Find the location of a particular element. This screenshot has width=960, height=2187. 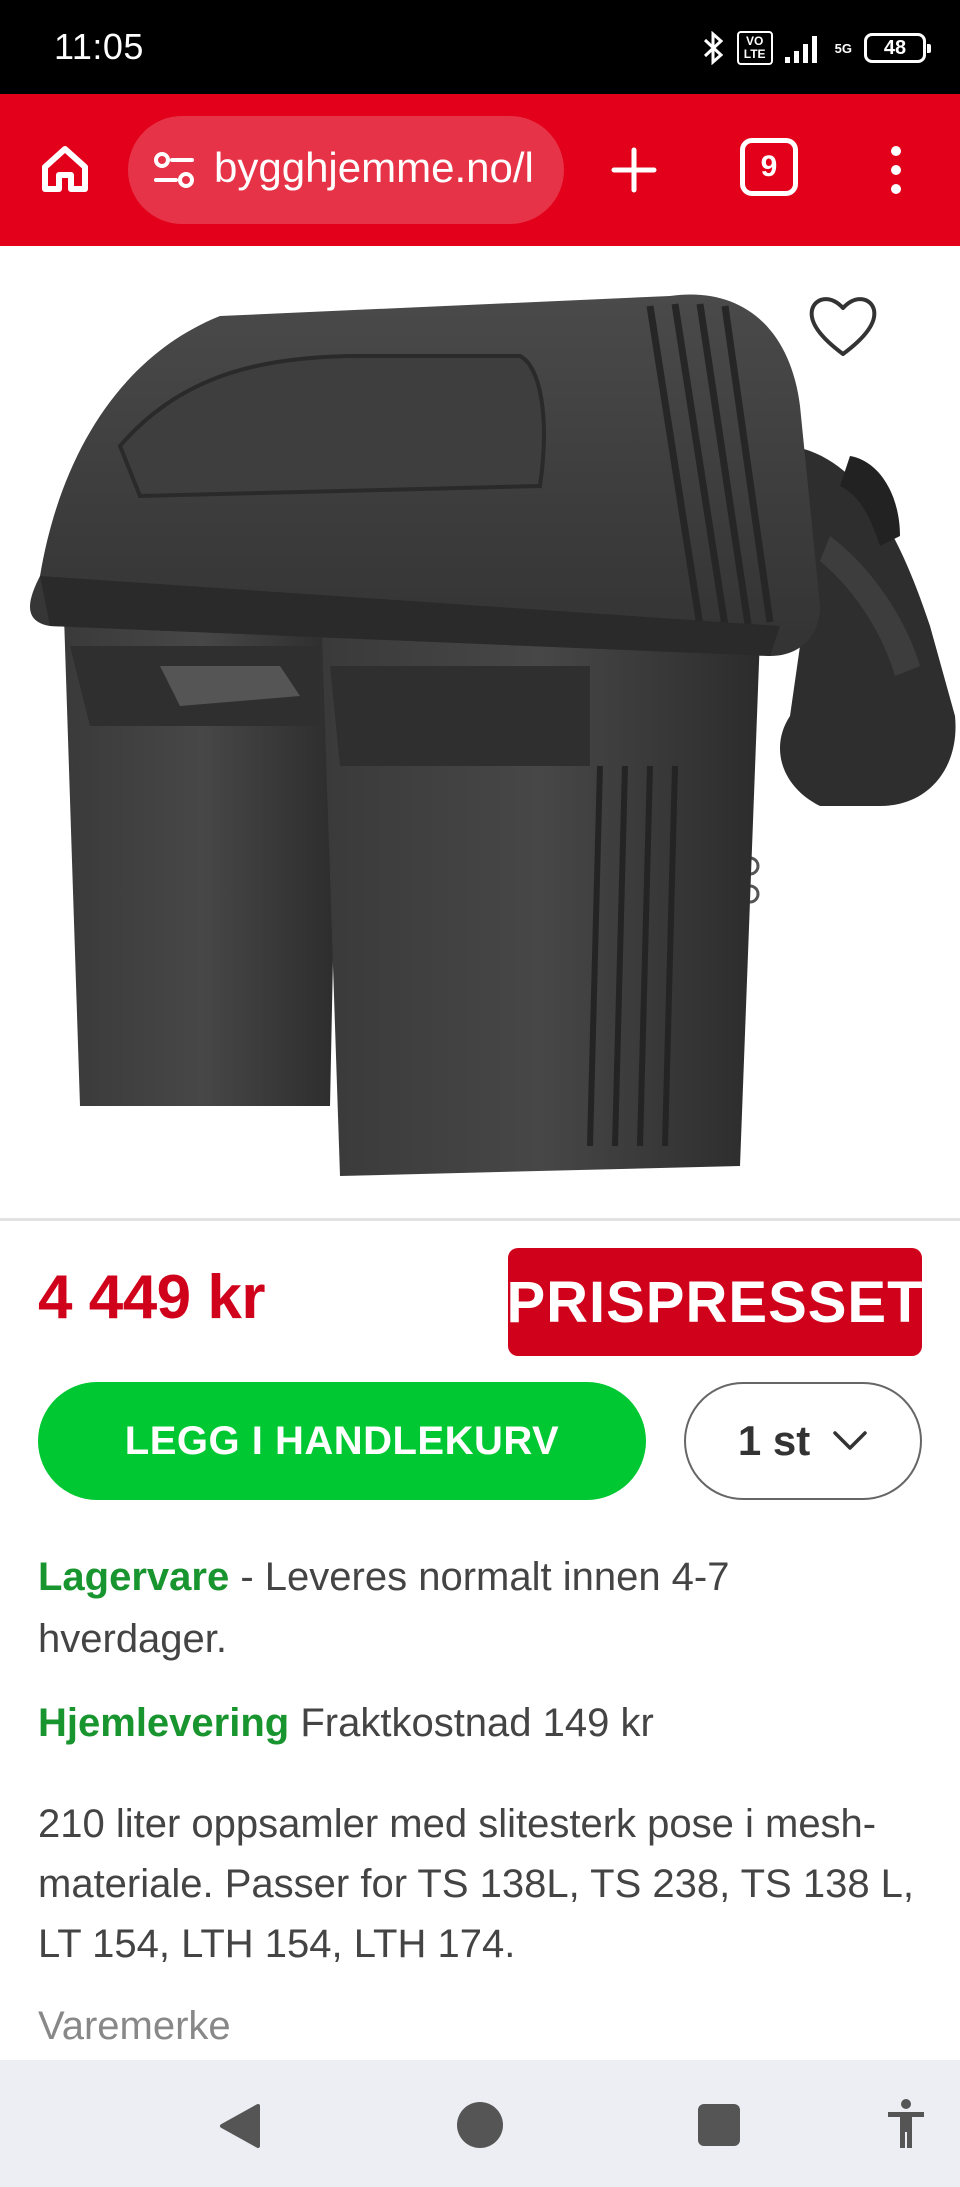

home-icon is located at coordinates (65, 169).